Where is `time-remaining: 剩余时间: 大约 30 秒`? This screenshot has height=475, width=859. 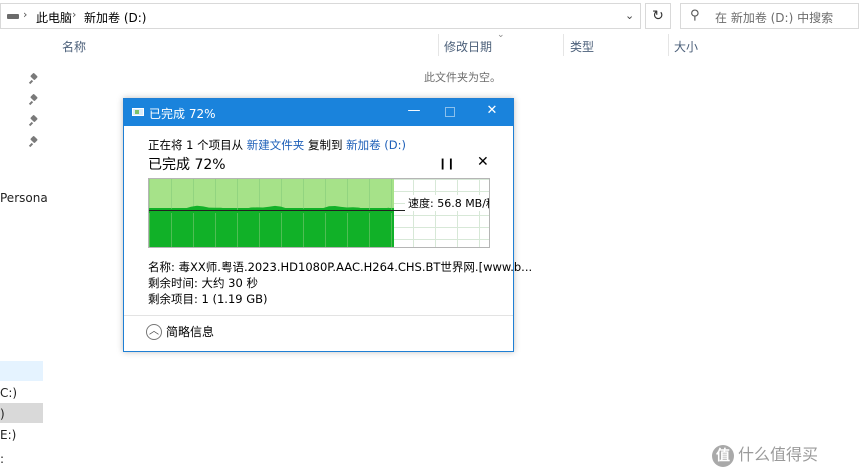
time-remaining: 剩余时间: 大约 30 秒 is located at coordinates (203, 283).